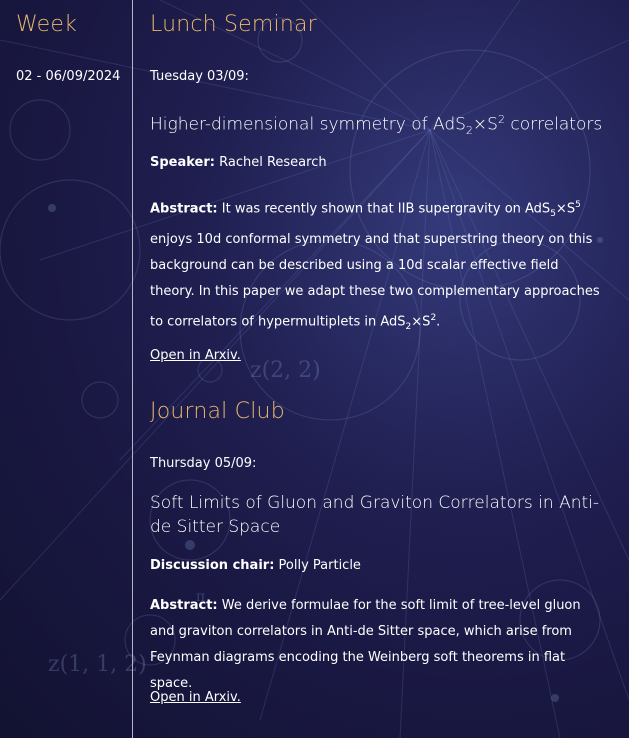 The height and width of the screenshot is (738, 629). Describe the element at coordinates (238, 162) in the screenshot. I see `lunch-seminar-speaker: Speaker: Rachel Research` at that location.